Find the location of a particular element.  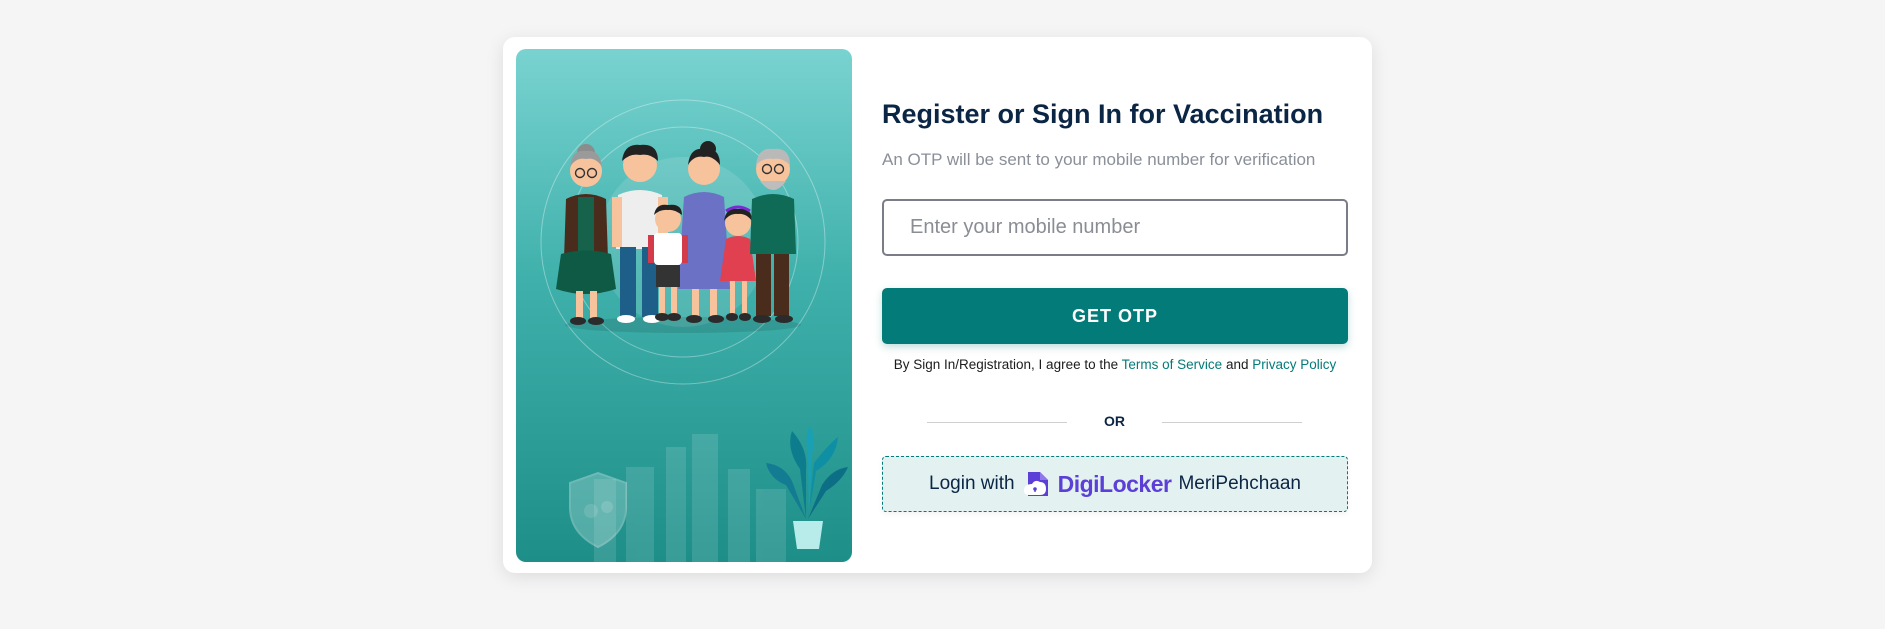

family-illustration is located at coordinates (694, 330).